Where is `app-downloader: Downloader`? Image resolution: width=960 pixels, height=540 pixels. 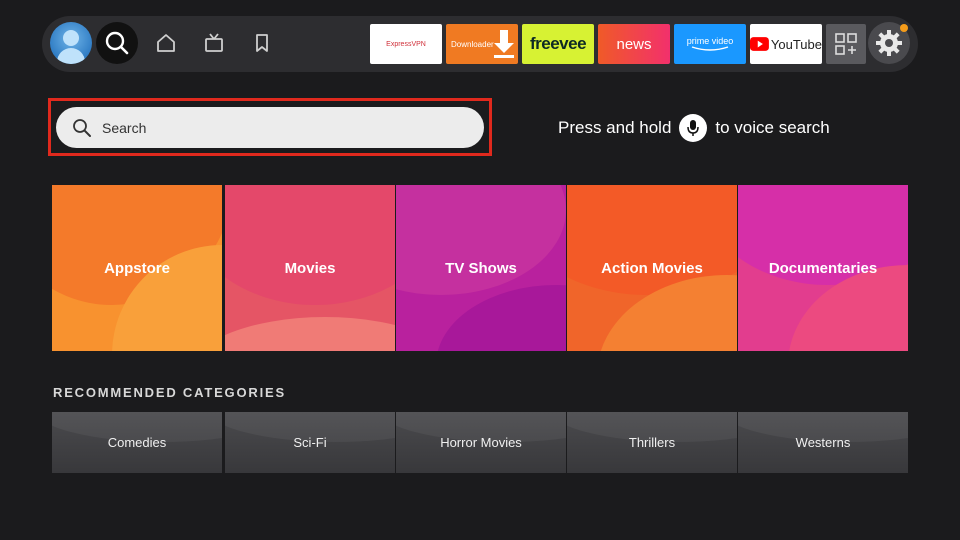
app-downloader: Downloader is located at coordinates (482, 44).